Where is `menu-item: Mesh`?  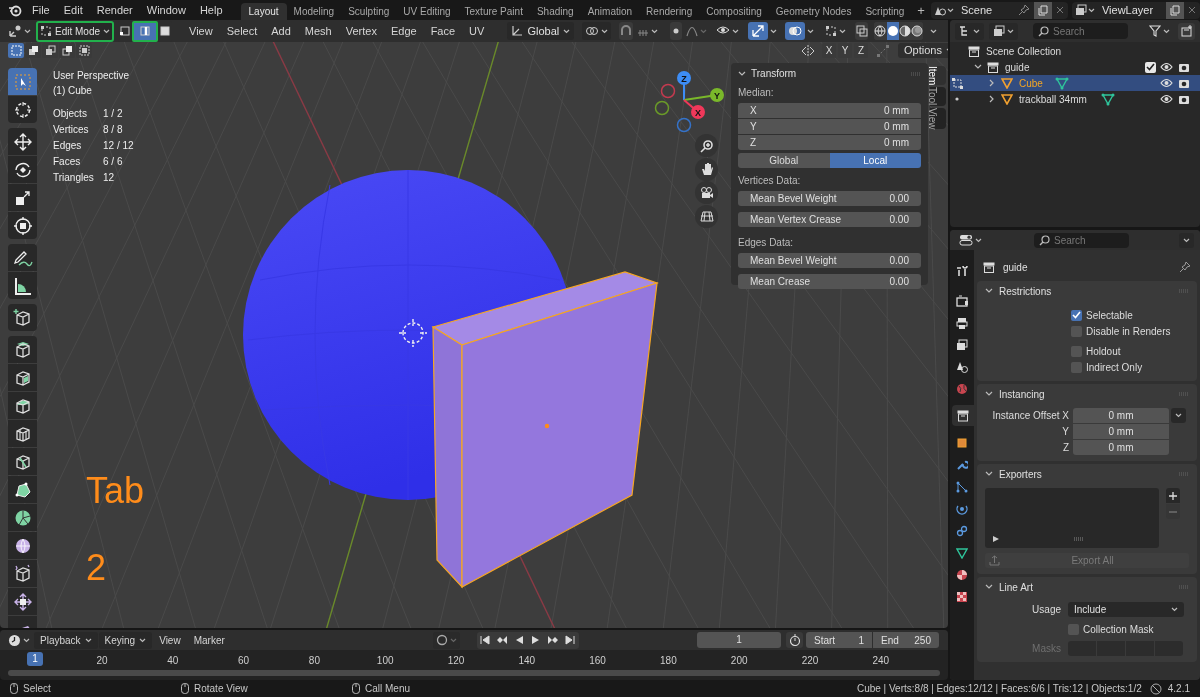
menu-item: Mesh is located at coordinates (318, 31).